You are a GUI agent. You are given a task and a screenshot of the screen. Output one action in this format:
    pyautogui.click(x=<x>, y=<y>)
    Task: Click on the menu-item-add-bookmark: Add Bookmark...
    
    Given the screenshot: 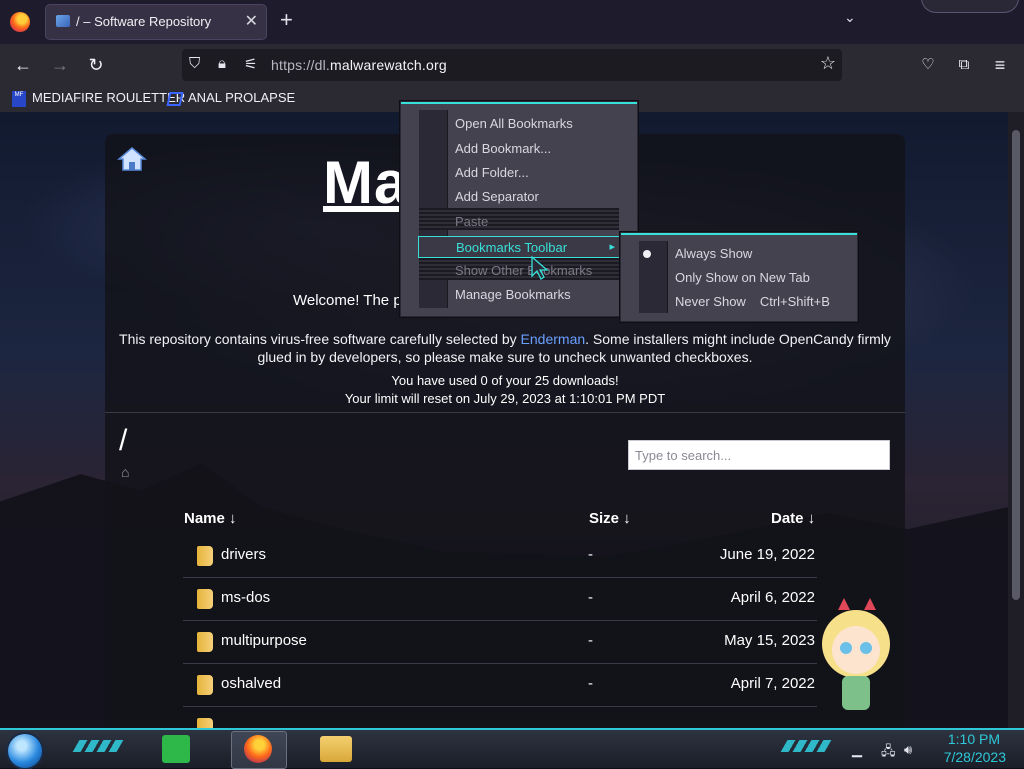 What is the action you would take?
    pyautogui.click(x=503, y=148)
    